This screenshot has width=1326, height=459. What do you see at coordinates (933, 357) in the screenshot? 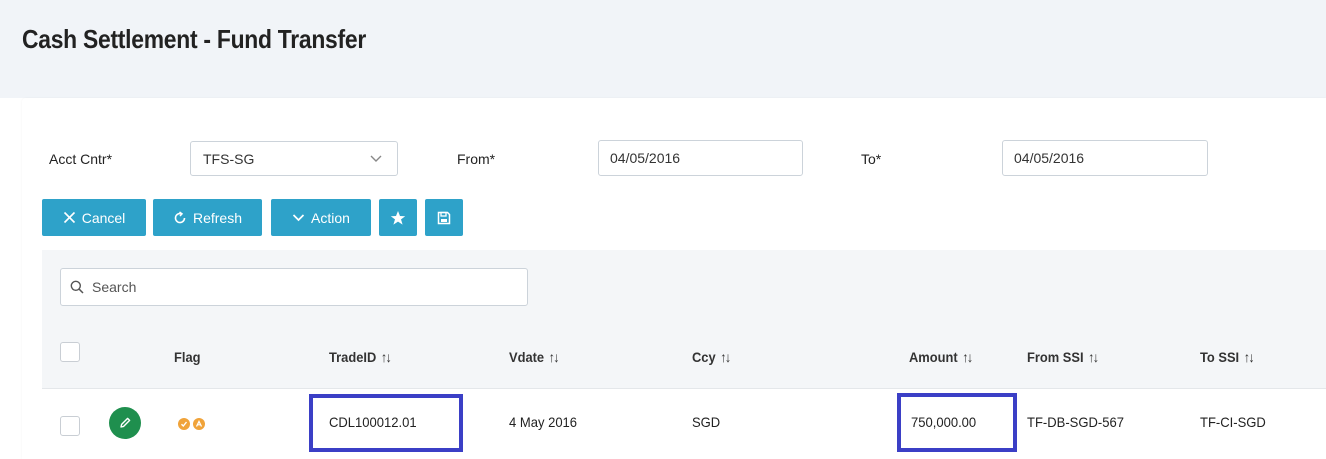
I see `amount-header-label: Amount` at bounding box center [933, 357].